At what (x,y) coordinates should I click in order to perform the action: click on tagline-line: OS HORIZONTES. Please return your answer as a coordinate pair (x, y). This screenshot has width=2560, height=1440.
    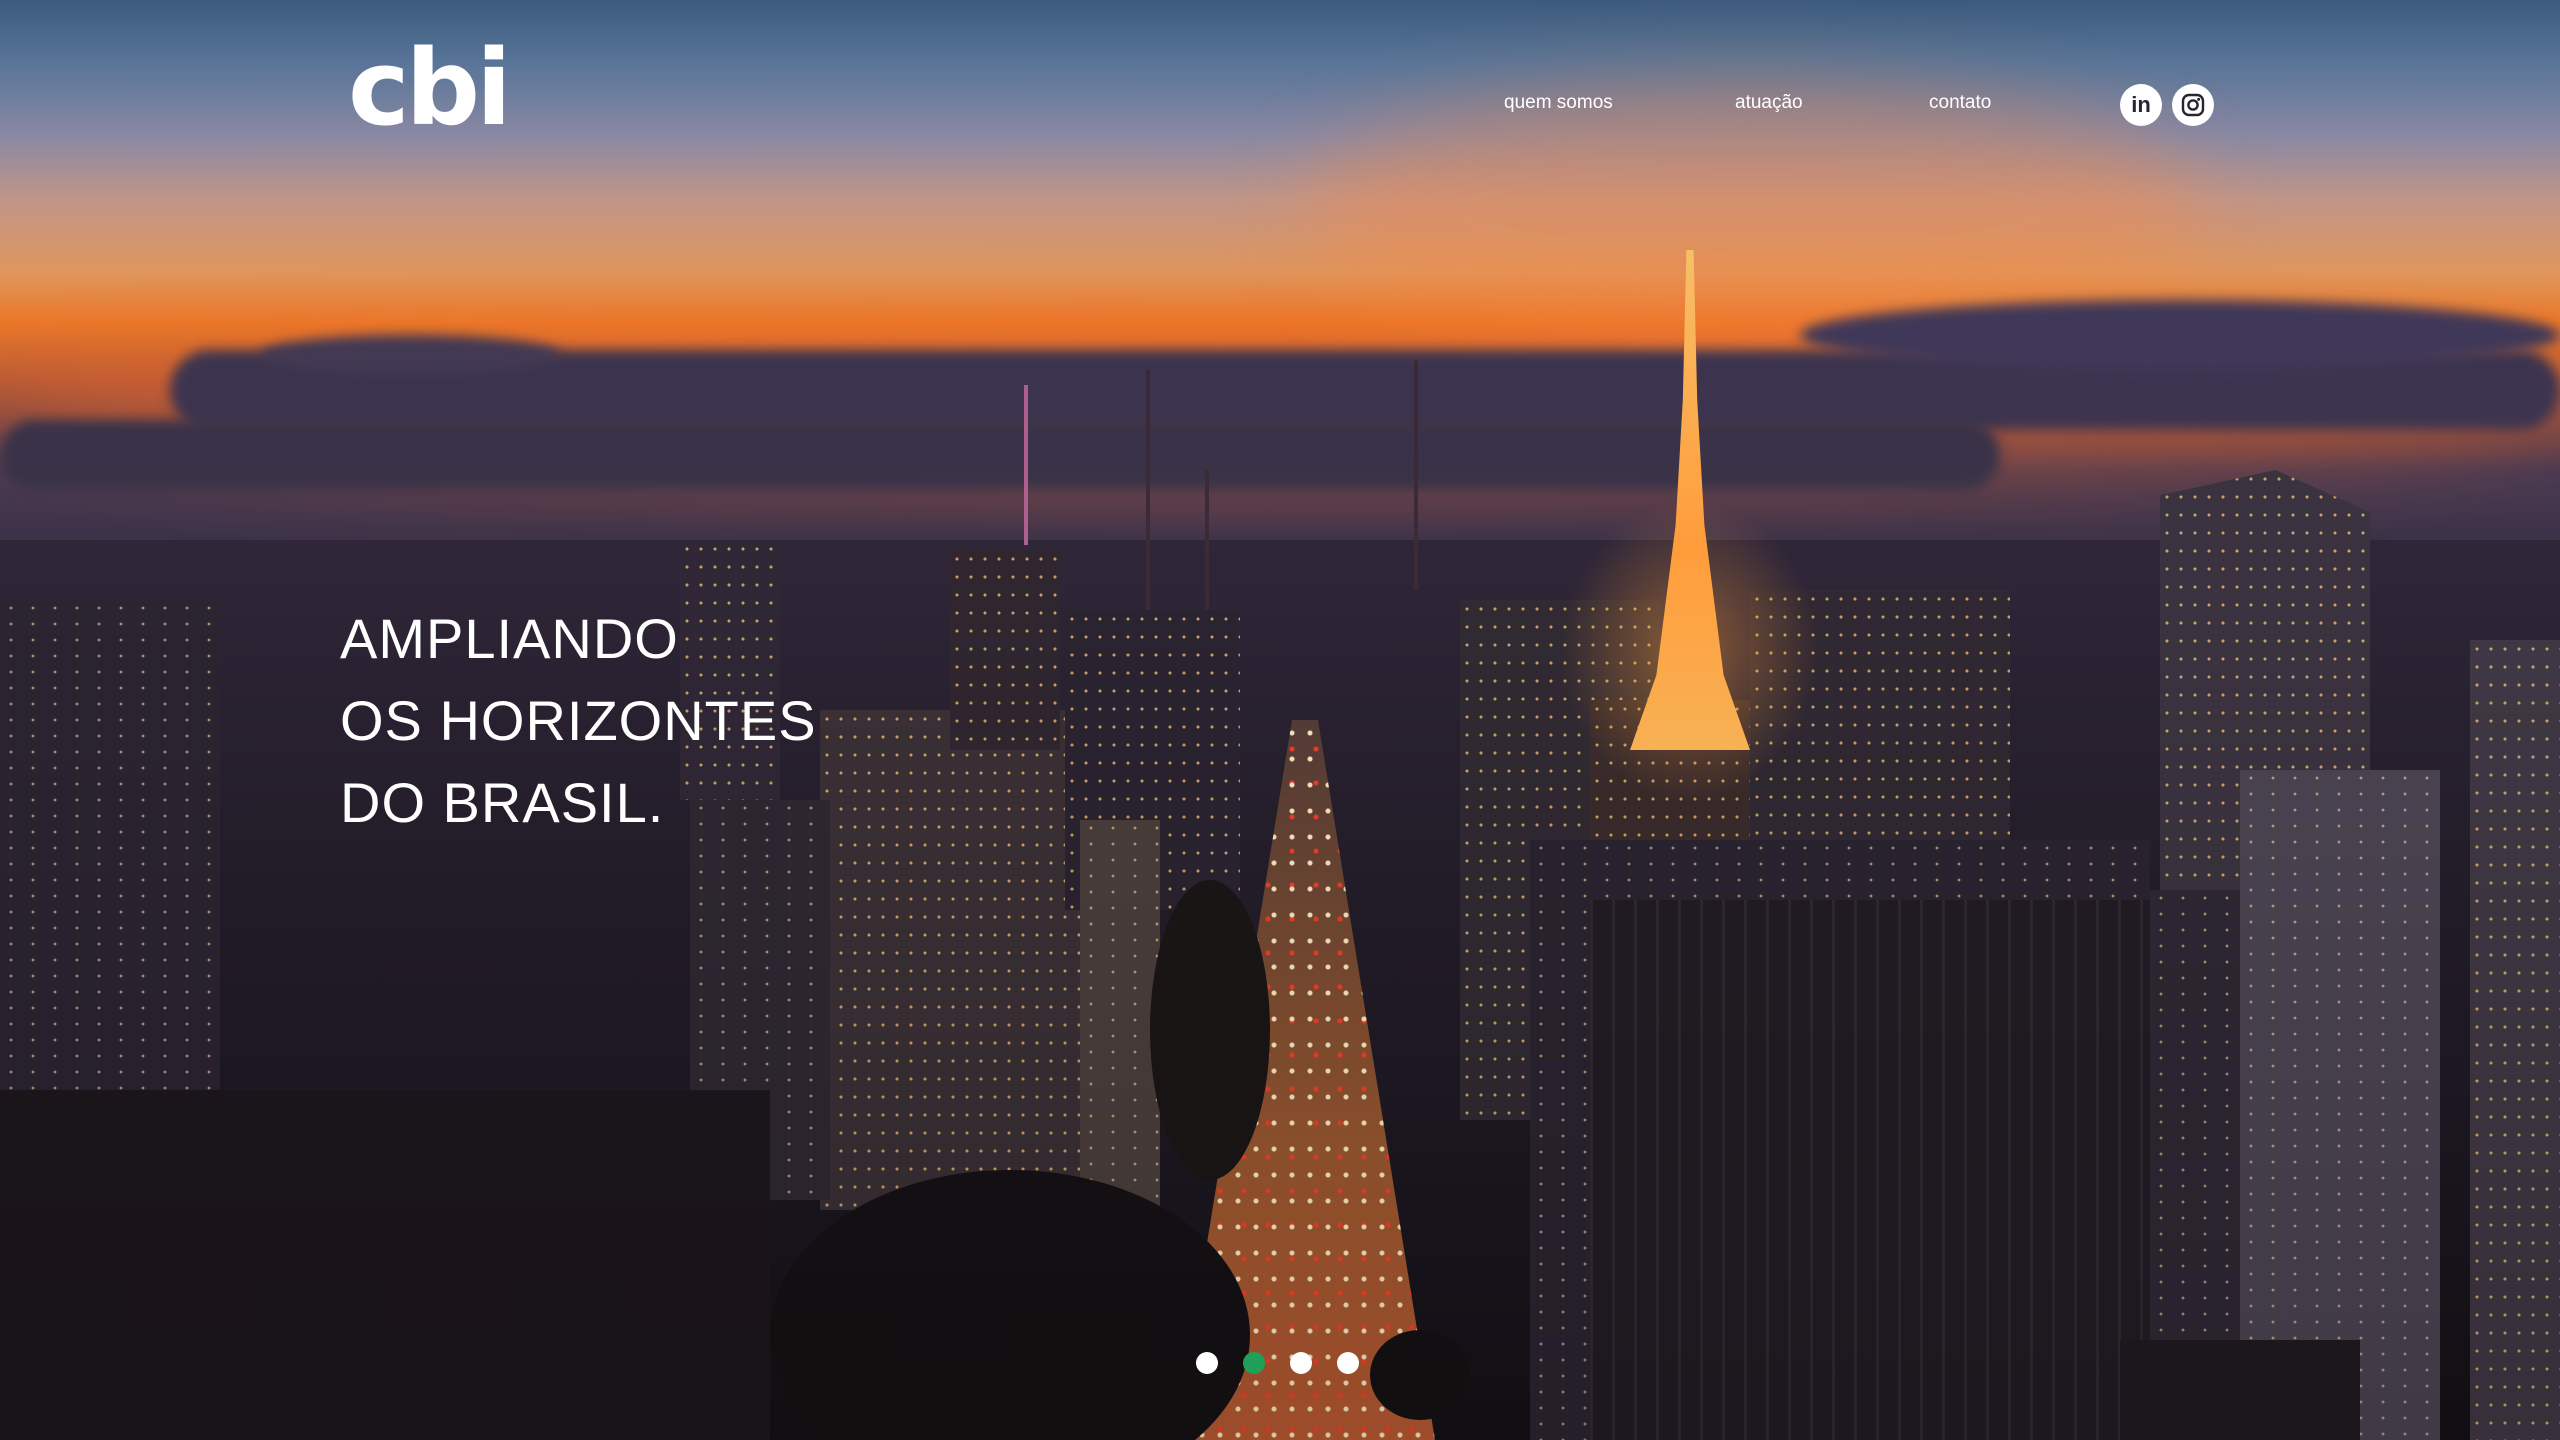
    Looking at the image, I should click on (578, 720).